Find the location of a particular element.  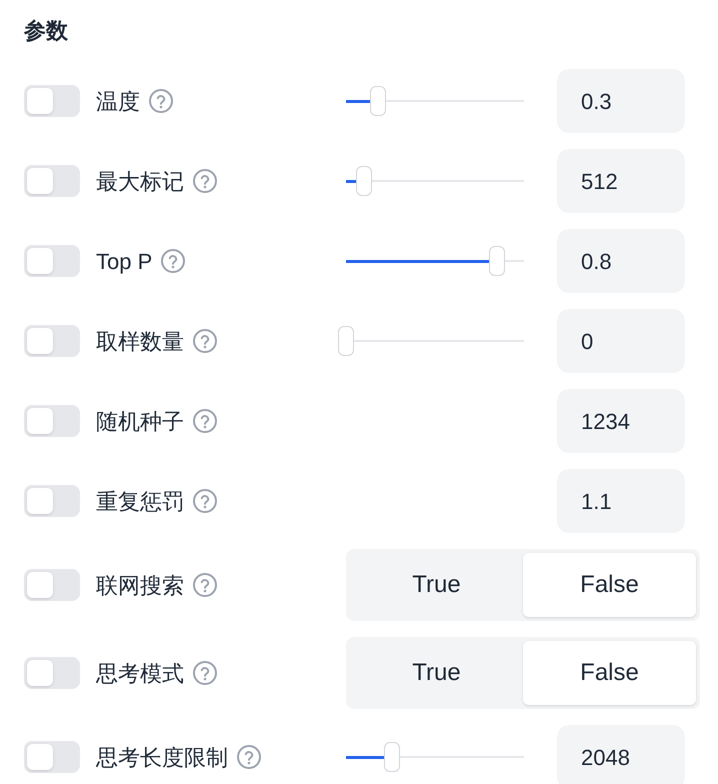

value-field: 0.3 is located at coordinates (621, 101).